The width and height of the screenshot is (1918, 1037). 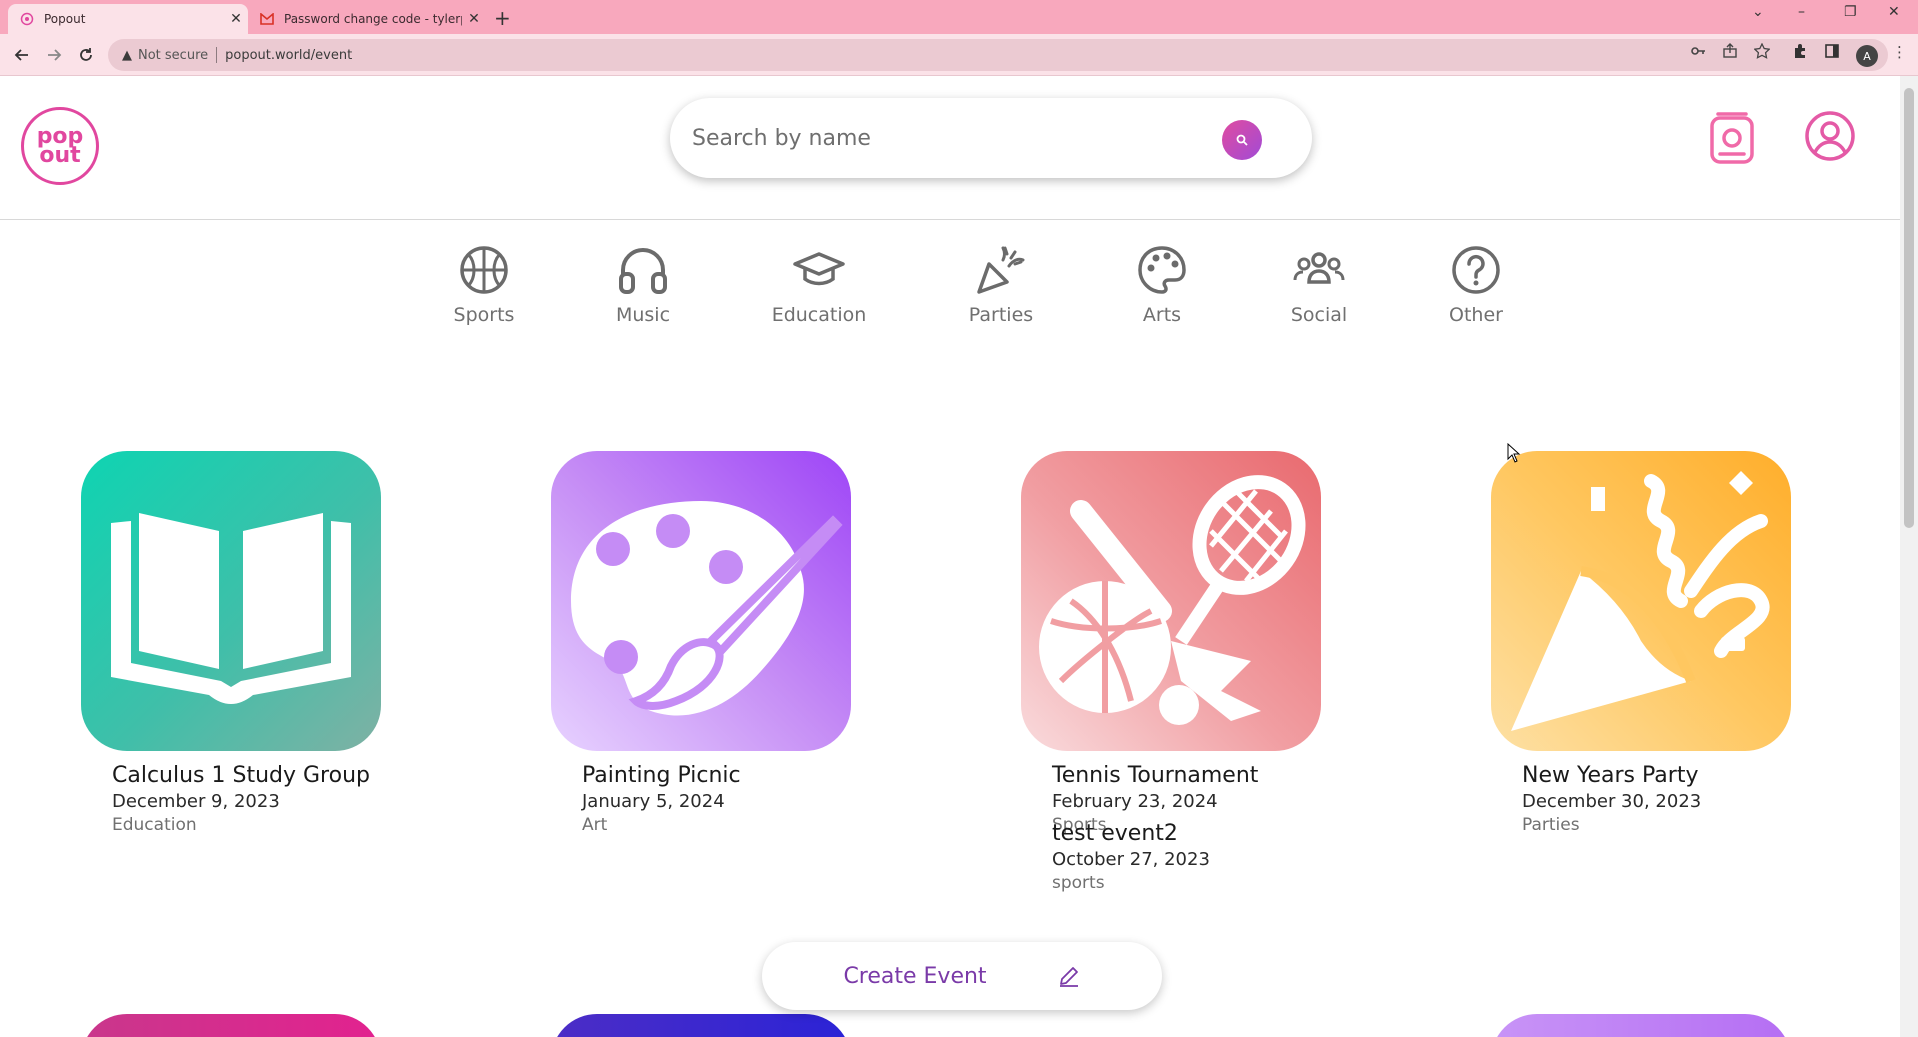 I want to click on my-events-button, so click(x=1732, y=139).